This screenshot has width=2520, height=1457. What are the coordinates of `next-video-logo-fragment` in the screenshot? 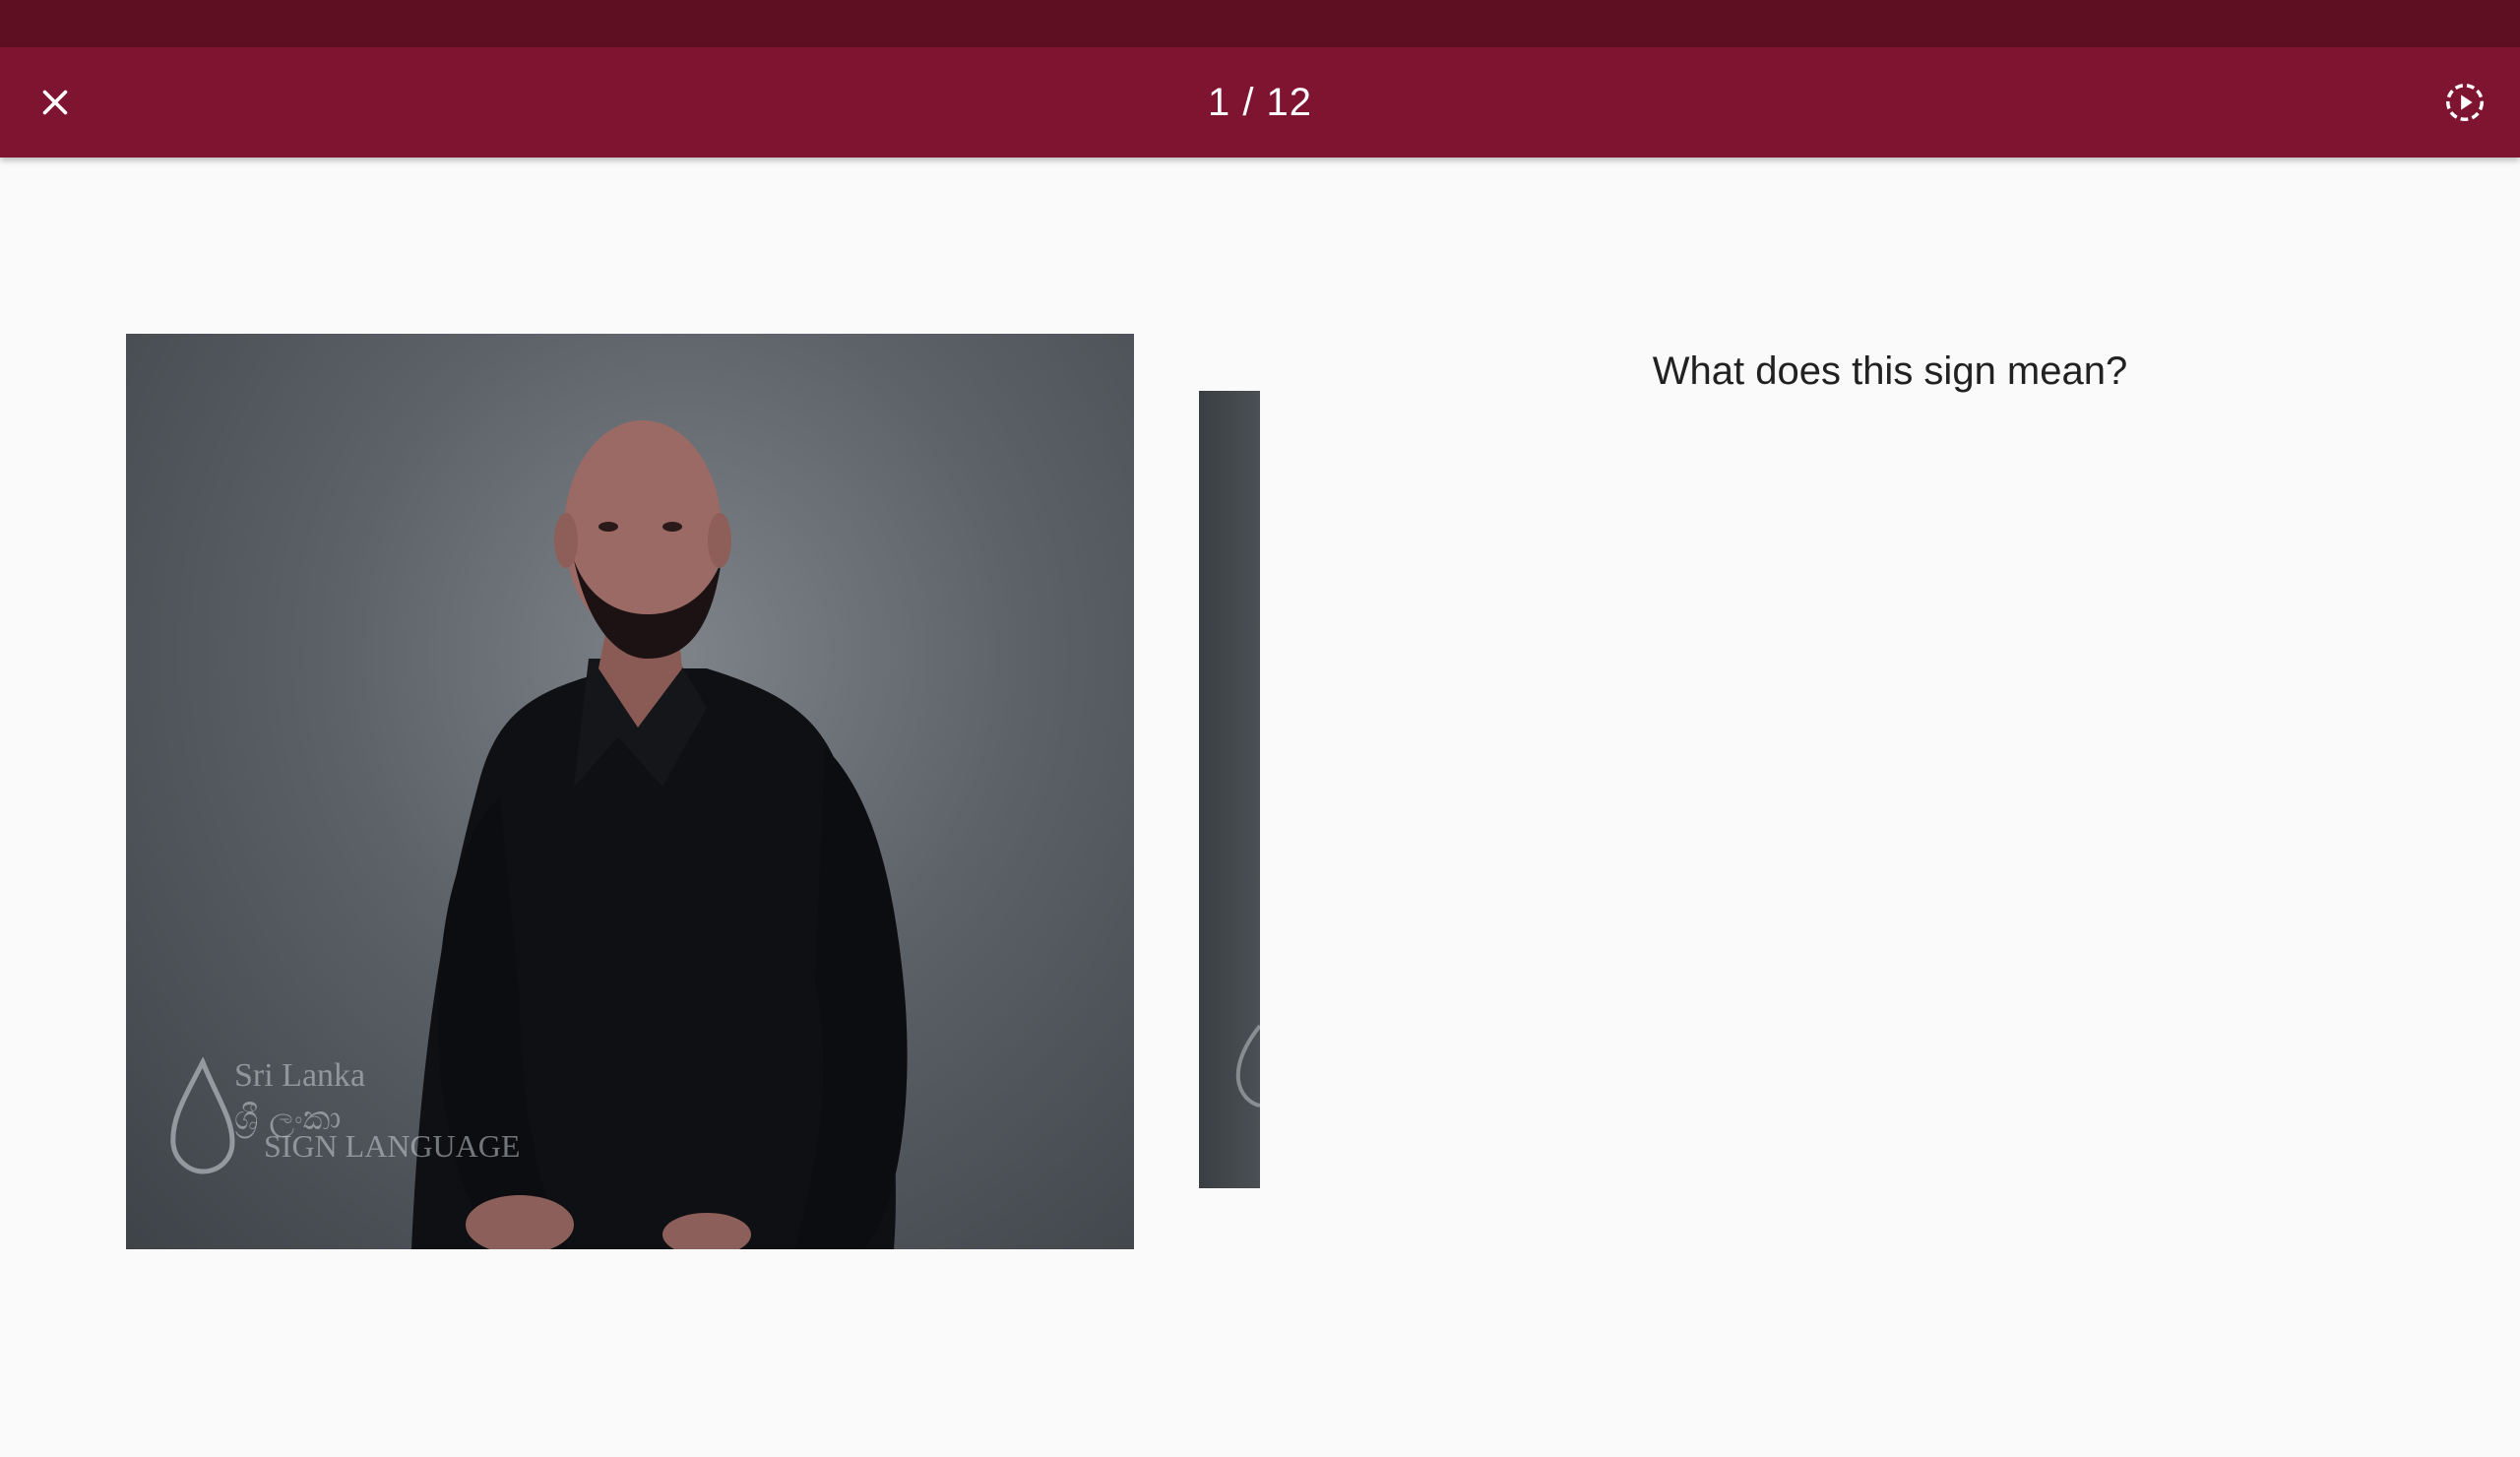 It's located at (1247, 1066).